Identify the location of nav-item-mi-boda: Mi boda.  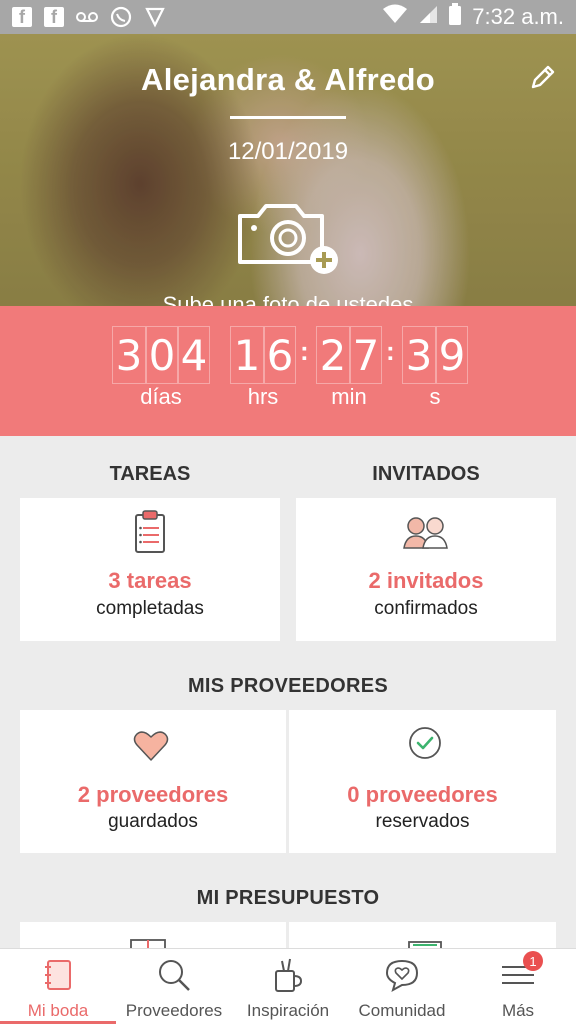
(58, 986).